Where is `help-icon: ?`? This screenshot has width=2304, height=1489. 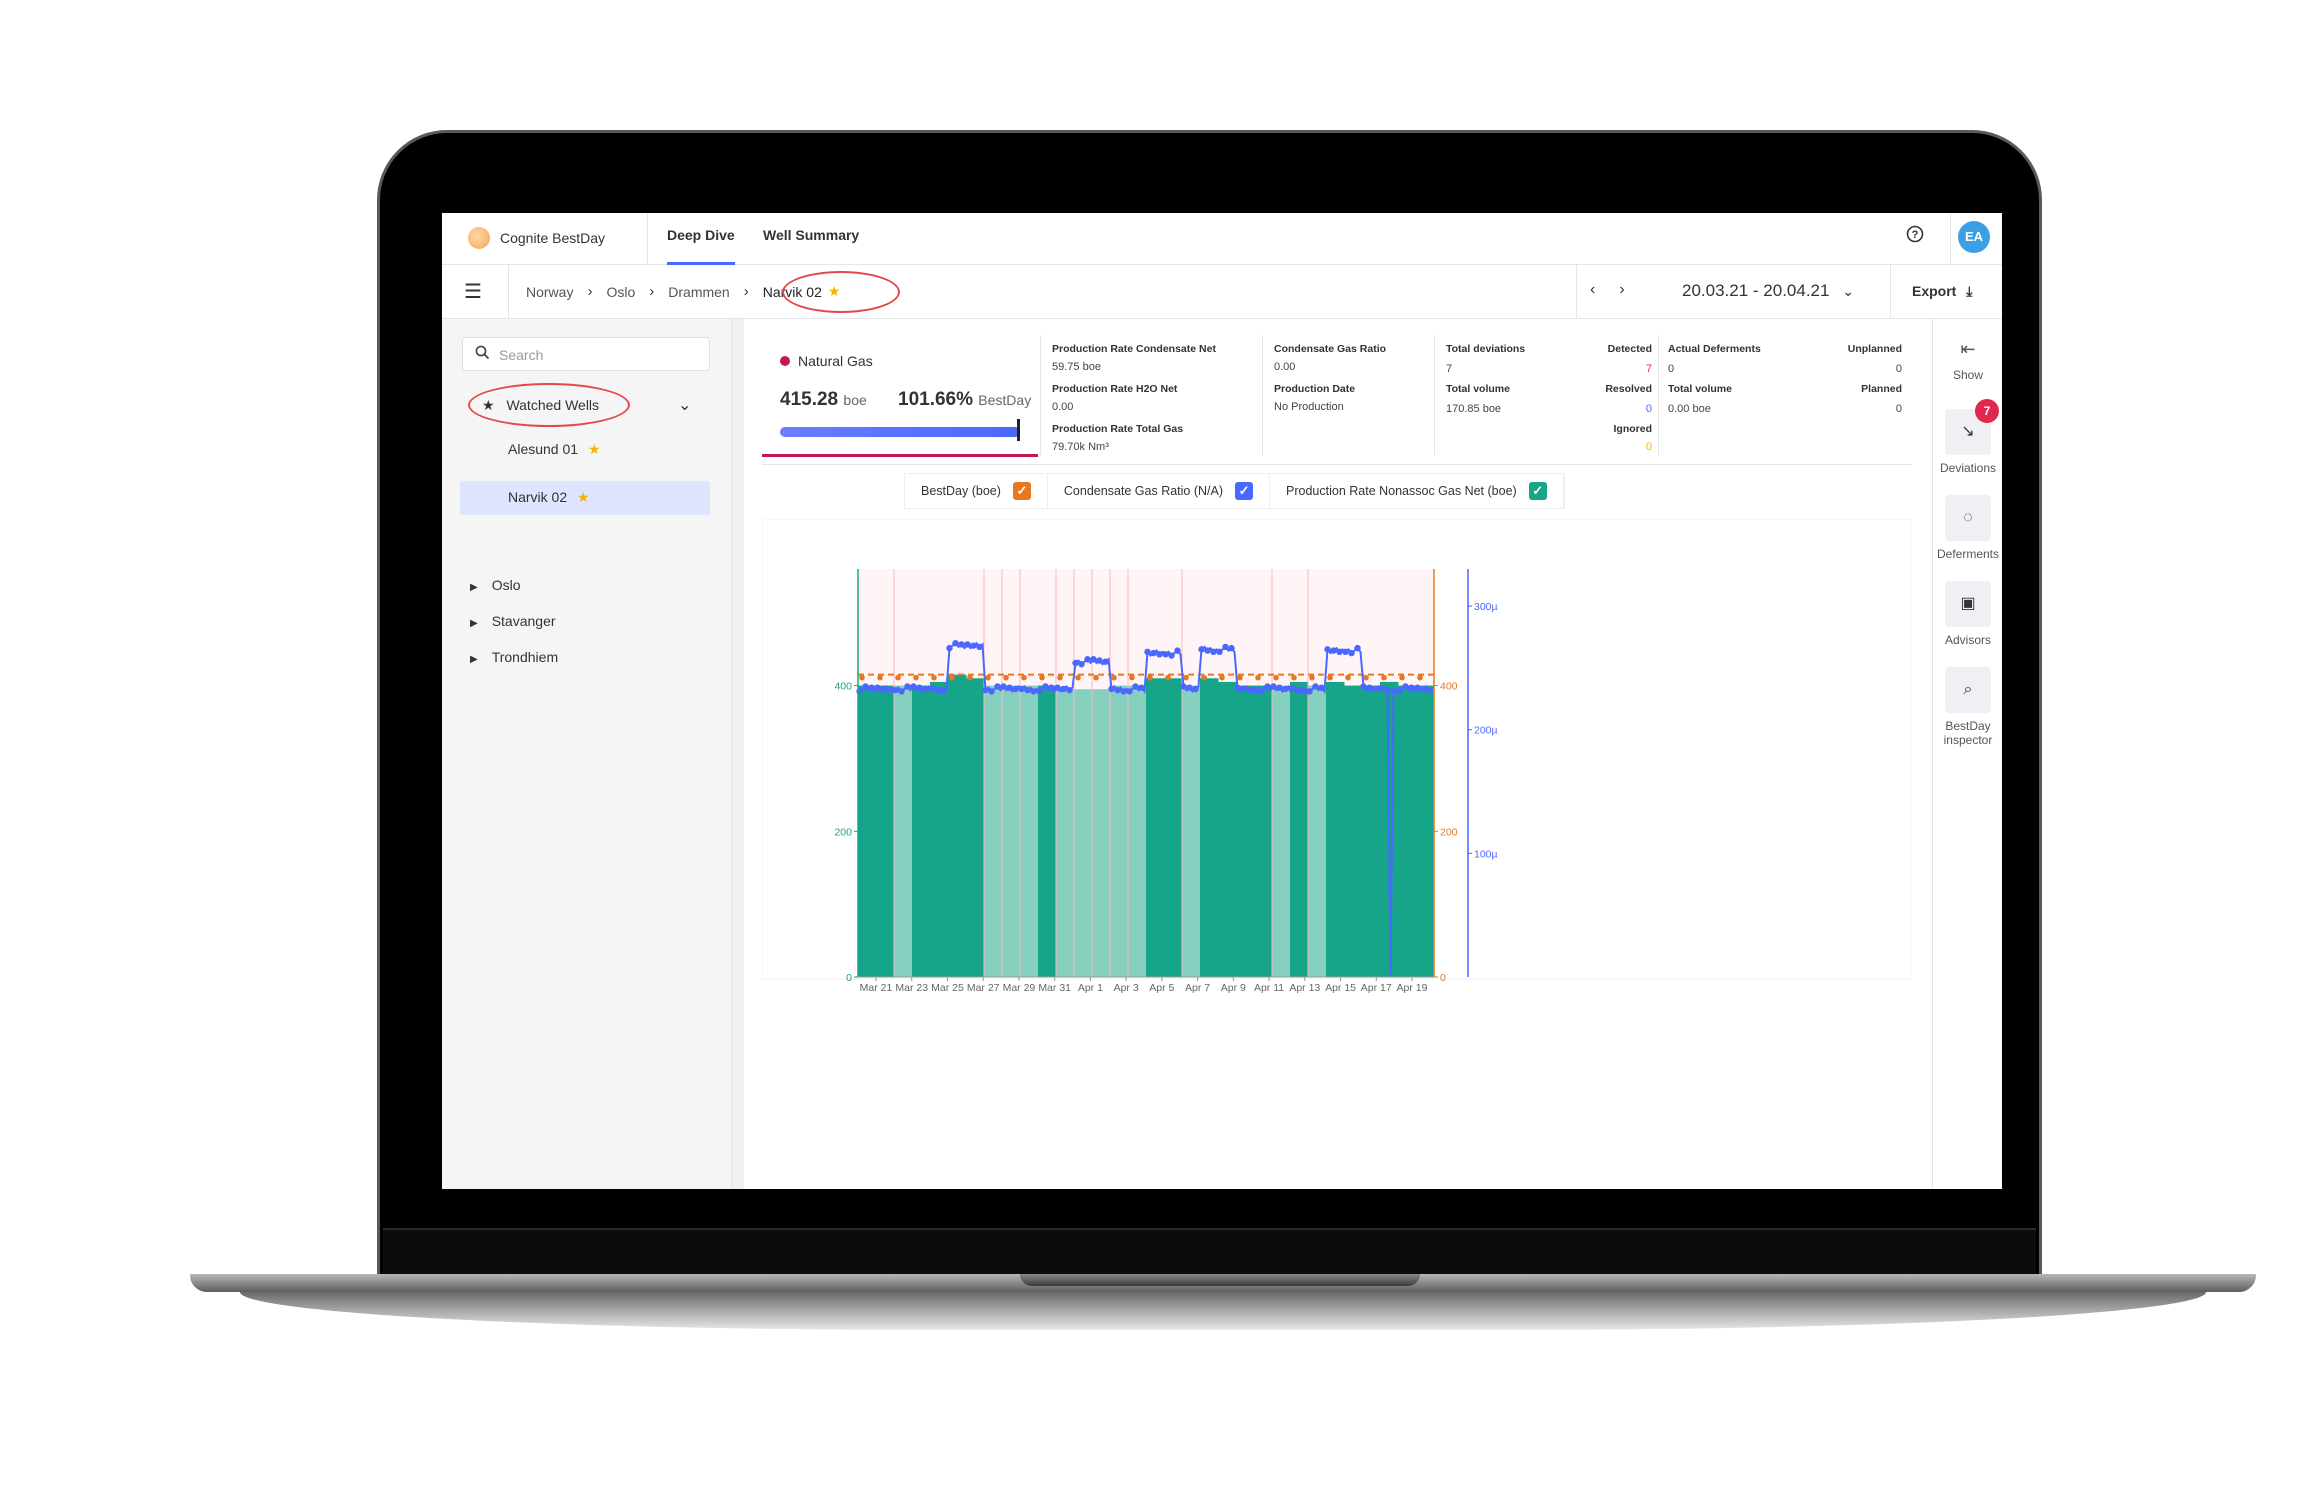
help-icon: ? is located at coordinates (1915, 238).